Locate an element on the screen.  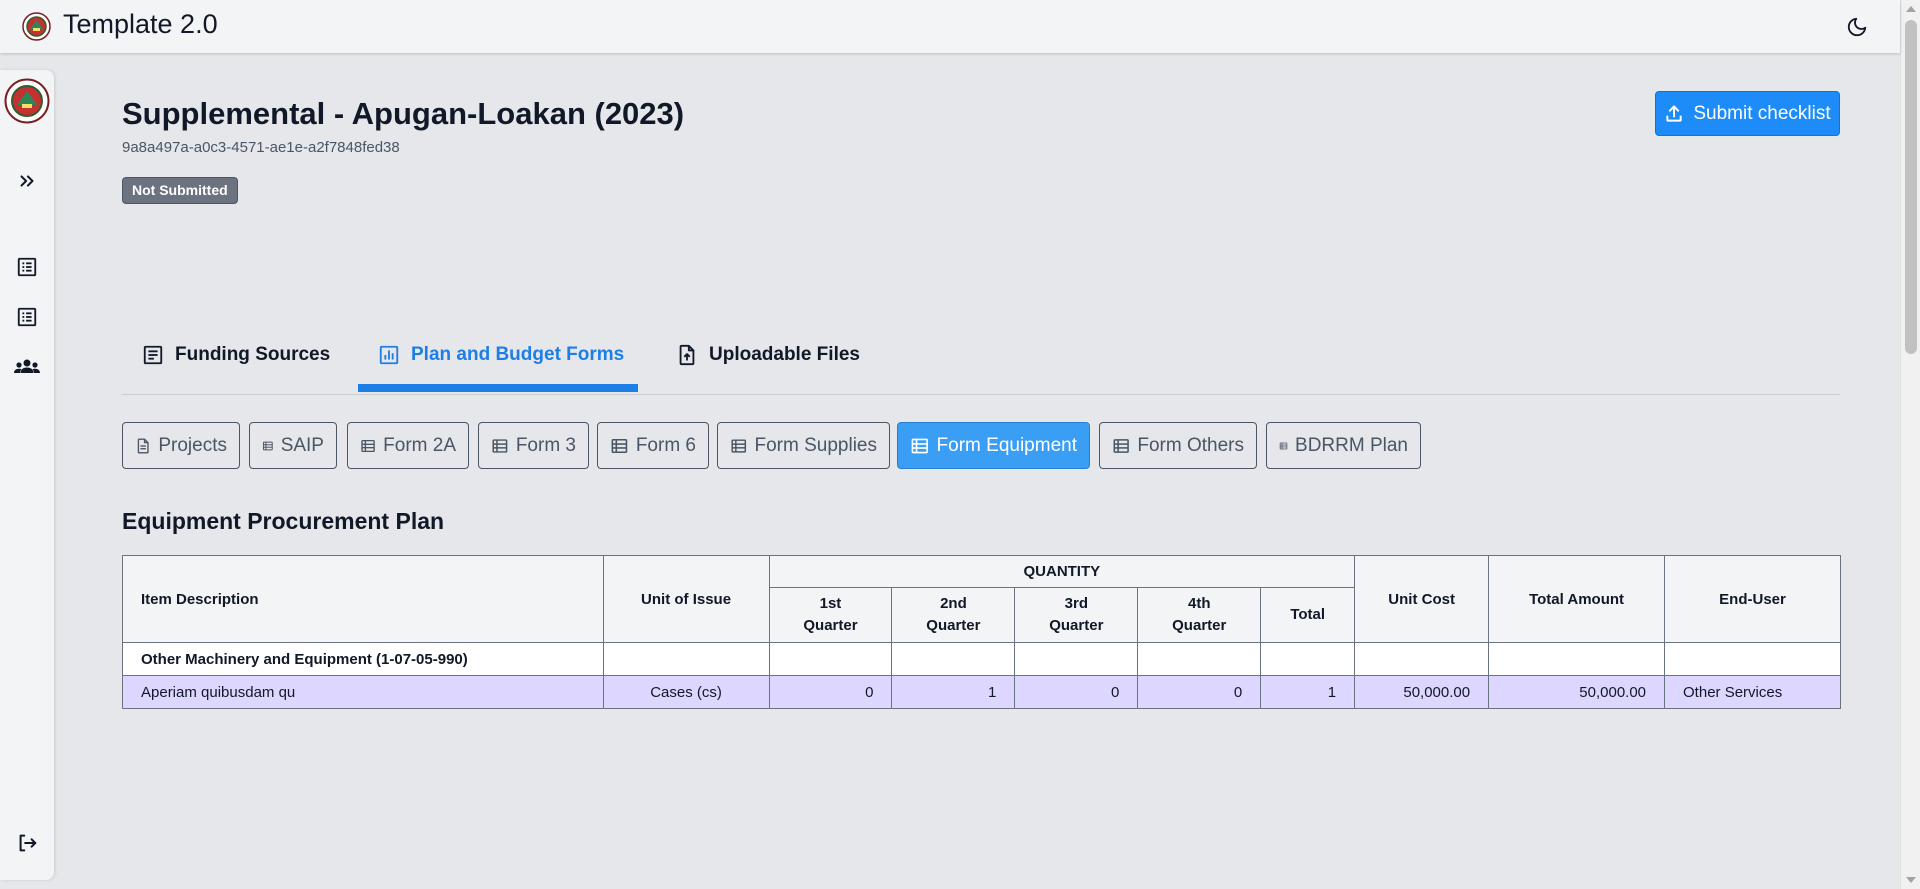
subtab-label: BDRRM Plan is located at coordinates (1351, 445).